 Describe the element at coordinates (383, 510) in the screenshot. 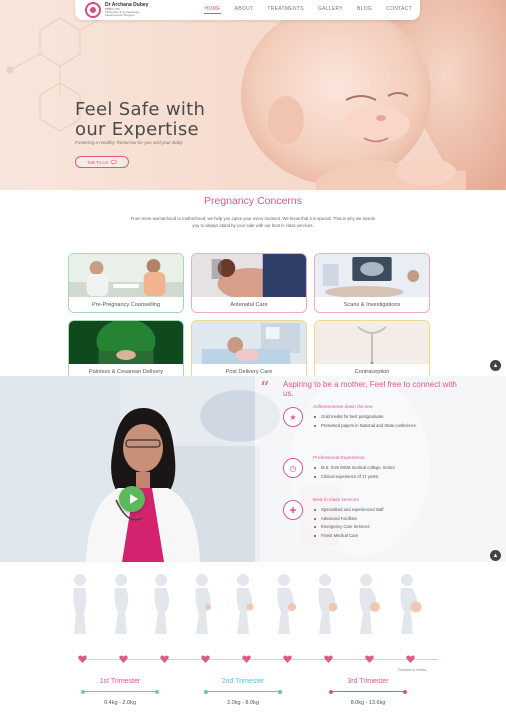

I see `experience-point: Specialized and experienced staff` at that location.